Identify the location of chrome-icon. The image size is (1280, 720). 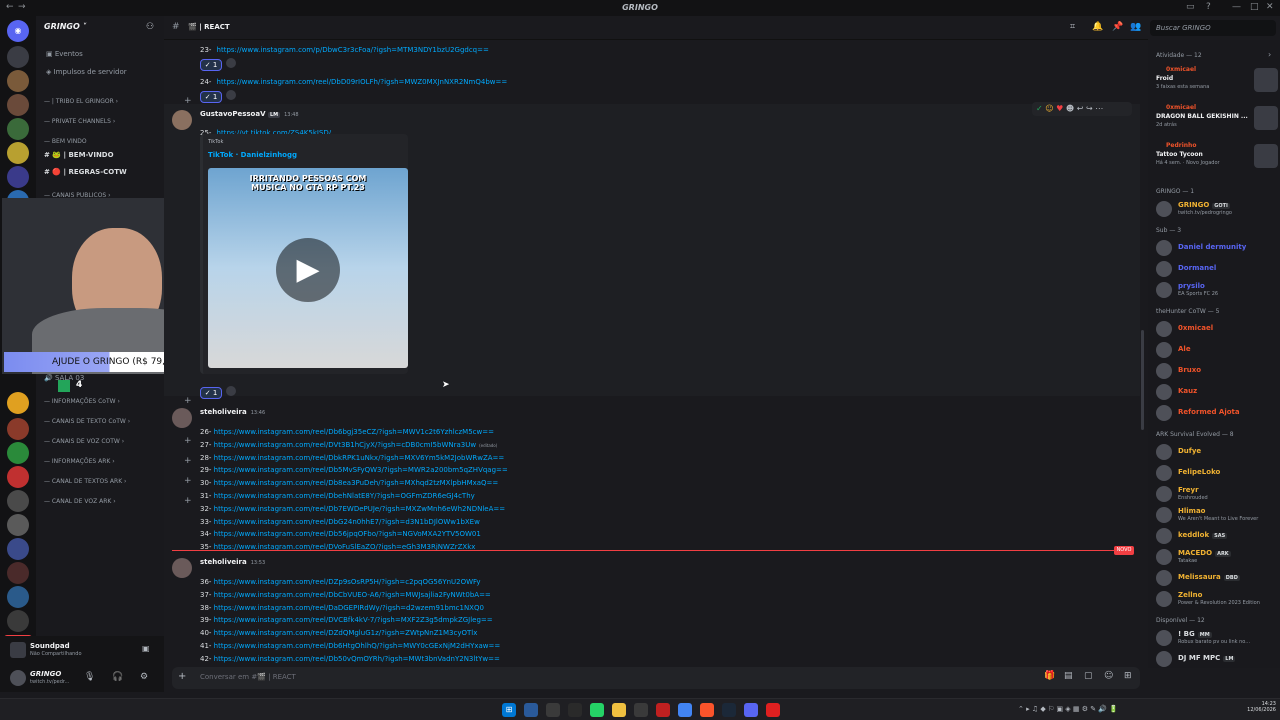
(685, 710).